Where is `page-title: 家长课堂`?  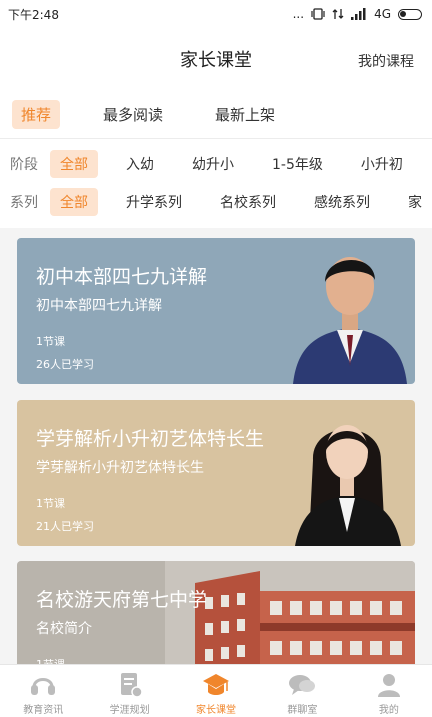 page-title: 家长课堂 is located at coordinates (216, 60).